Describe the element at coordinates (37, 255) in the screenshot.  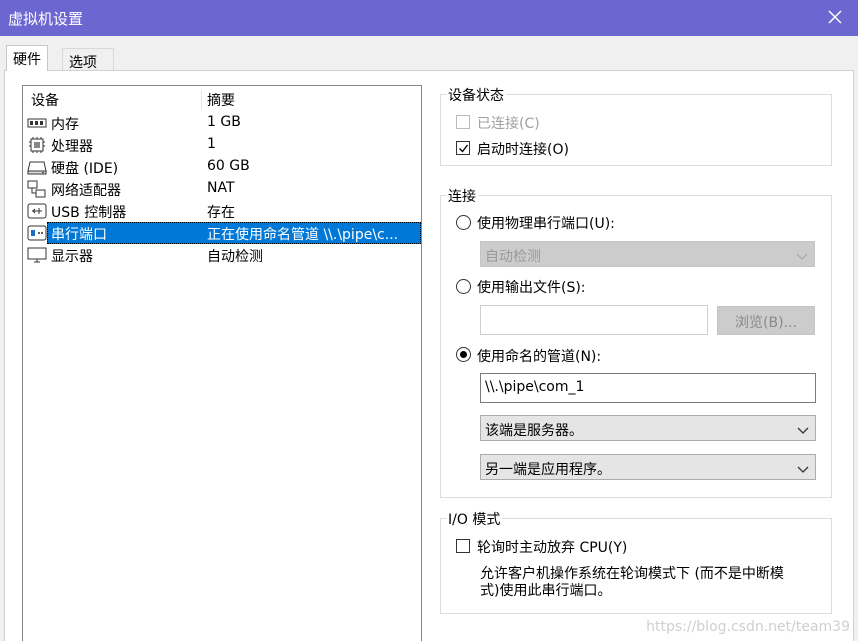
I see `display-icon` at that location.